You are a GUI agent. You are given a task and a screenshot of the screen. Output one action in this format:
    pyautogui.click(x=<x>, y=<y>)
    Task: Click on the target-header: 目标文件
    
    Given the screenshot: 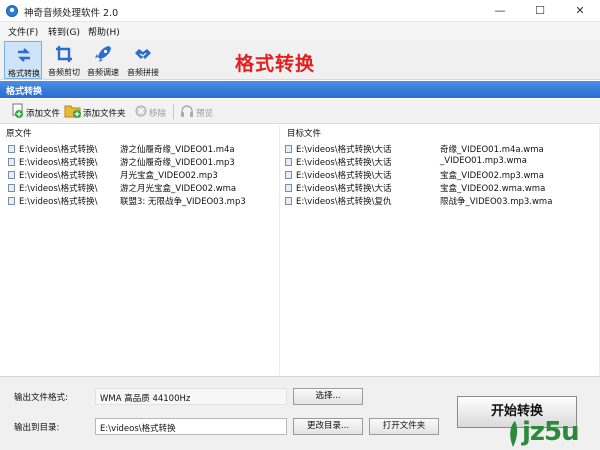 What is the action you would take?
    pyautogui.click(x=304, y=134)
    